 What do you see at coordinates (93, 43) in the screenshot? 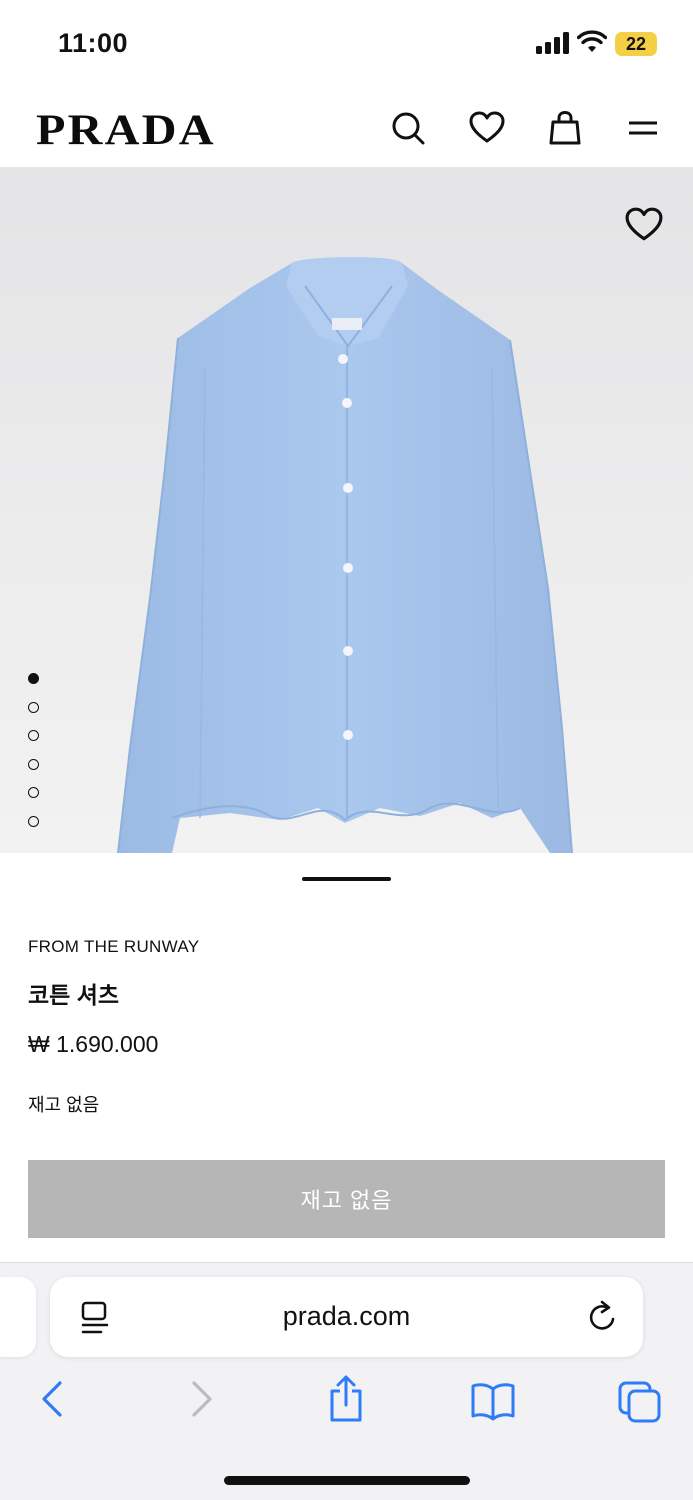
I see `status-time: 11:00` at bounding box center [93, 43].